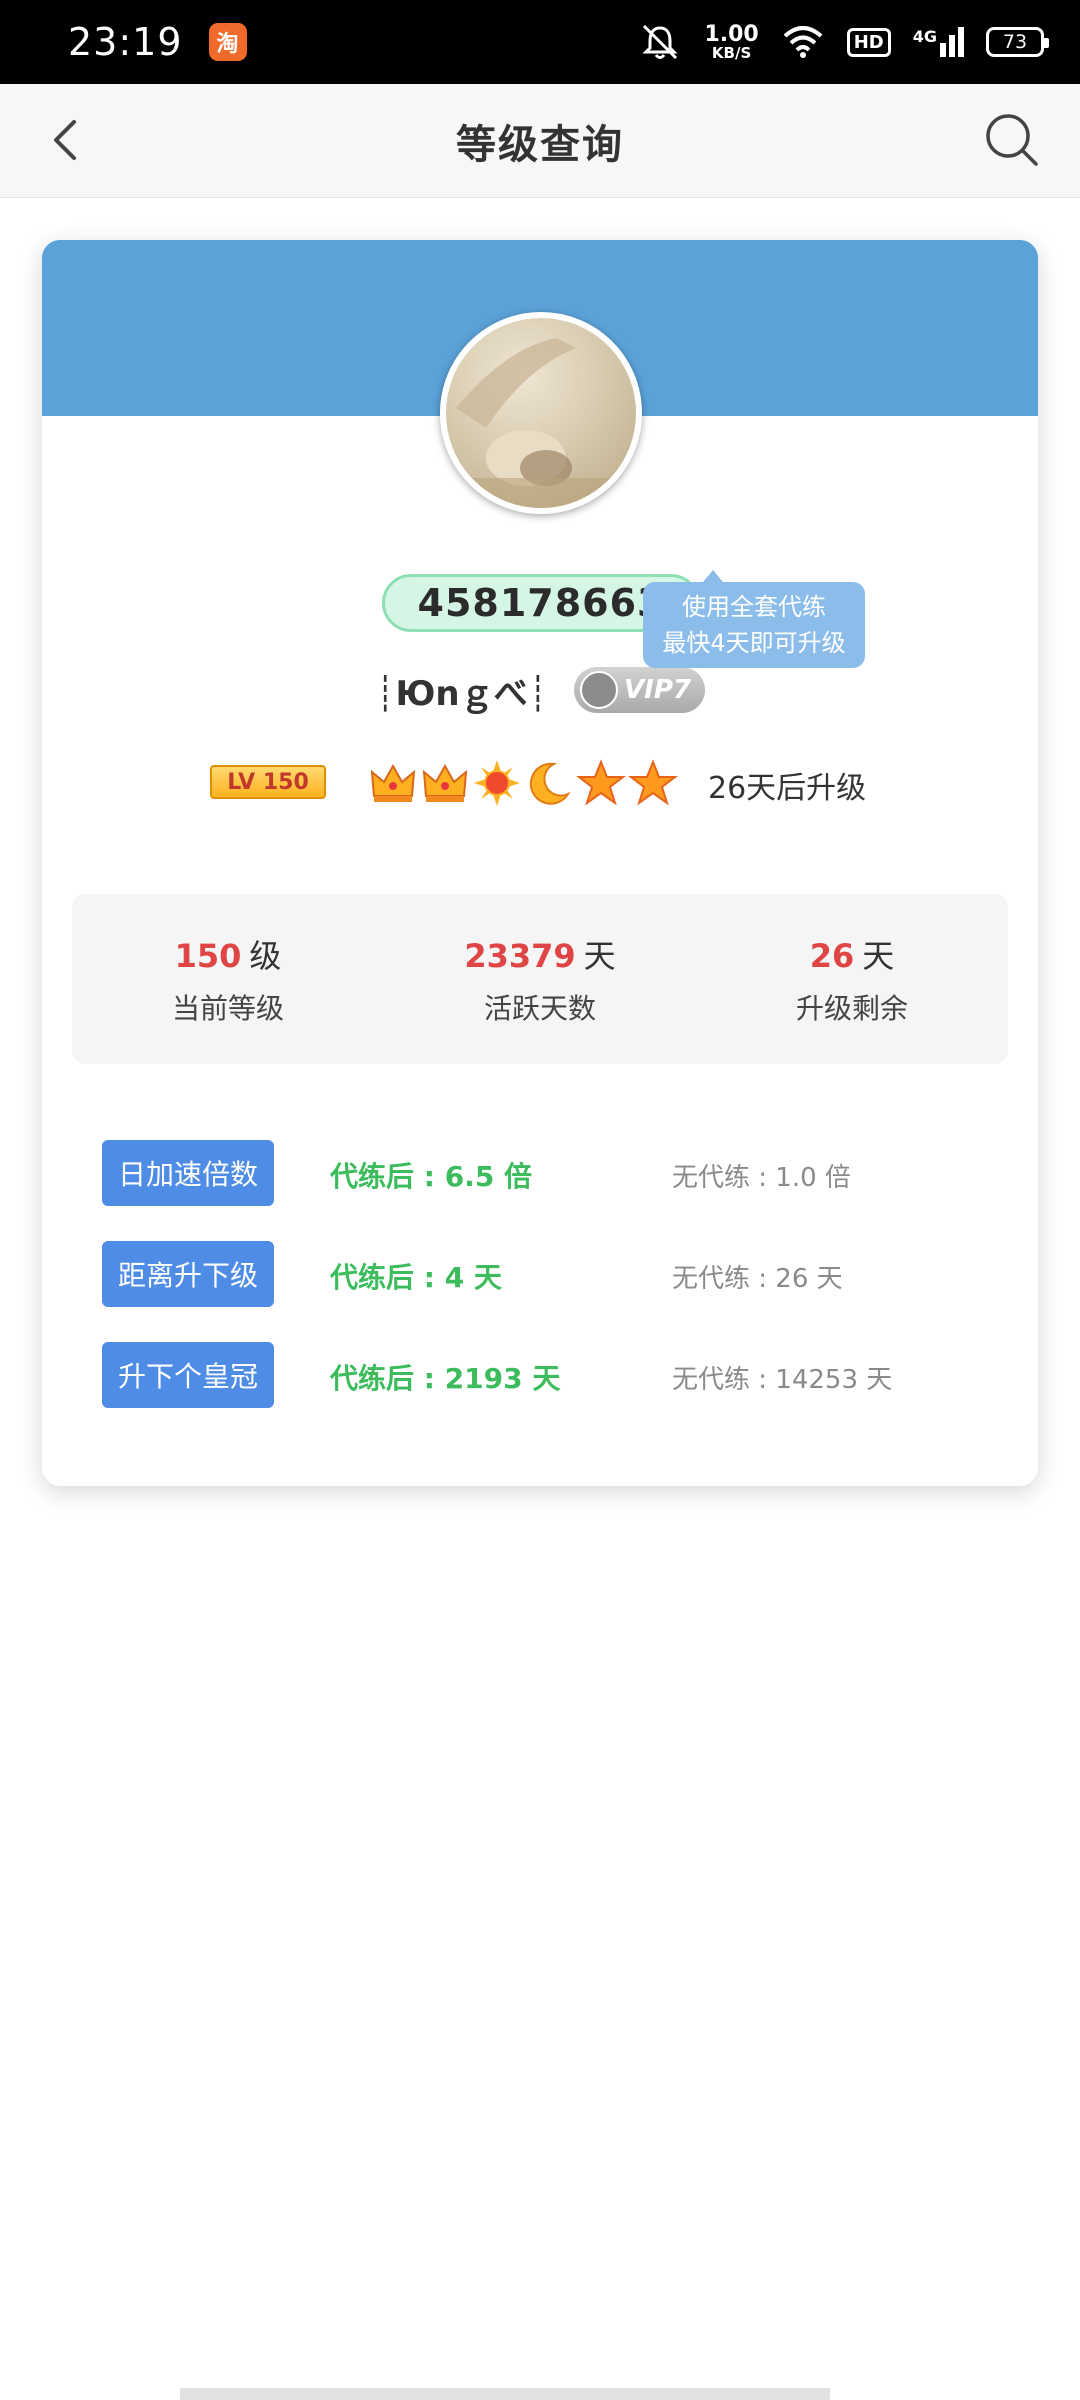  I want to click on upgrade-days-text: 26天后升级, so click(787, 788).